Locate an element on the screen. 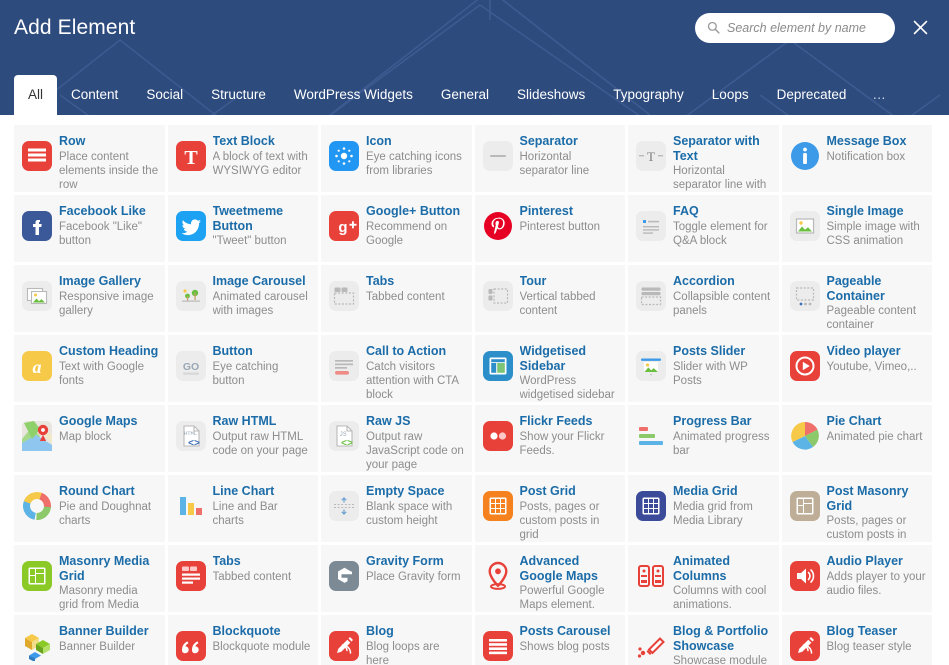 The width and height of the screenshot is (949, 665). element-card-description: "Tweet" button is located at coordinates (249, 241).